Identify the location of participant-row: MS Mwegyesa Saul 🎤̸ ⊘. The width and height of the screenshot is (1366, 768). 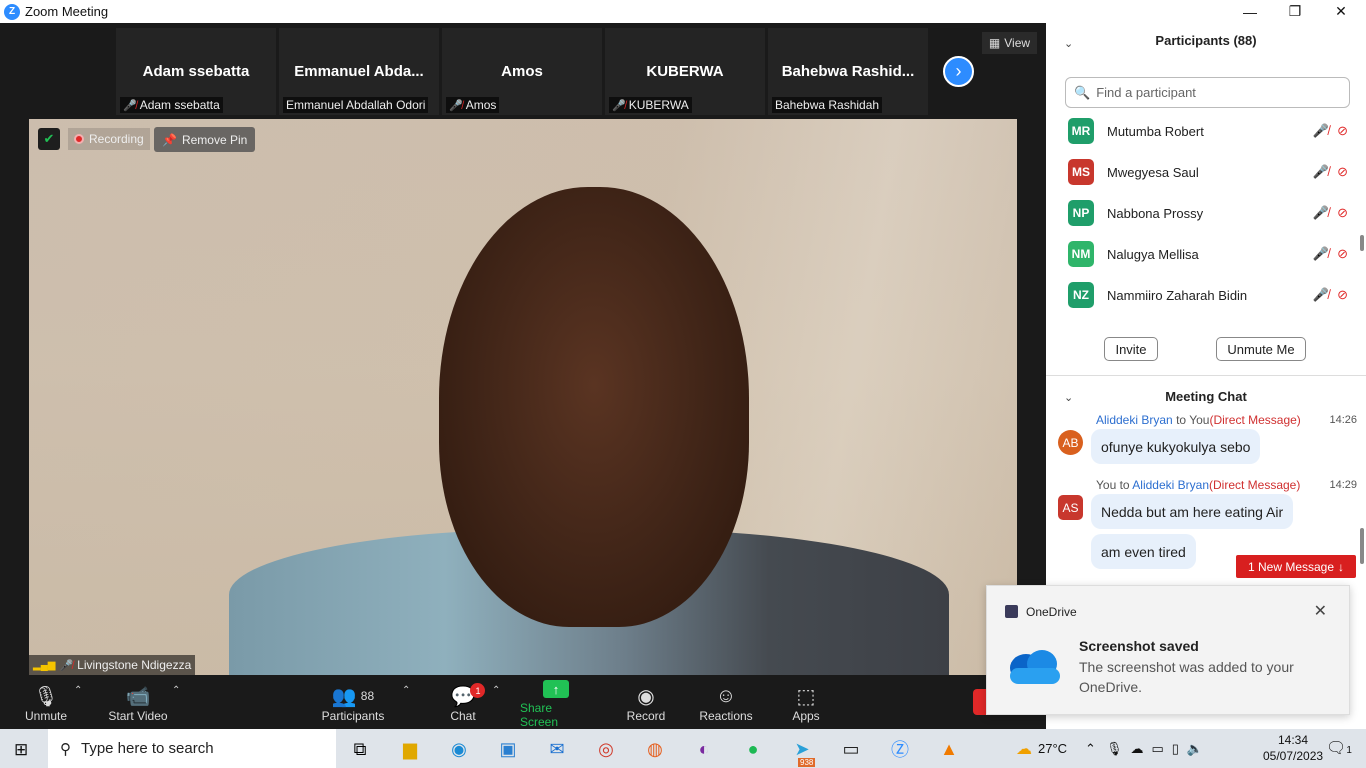
(1208, 172).